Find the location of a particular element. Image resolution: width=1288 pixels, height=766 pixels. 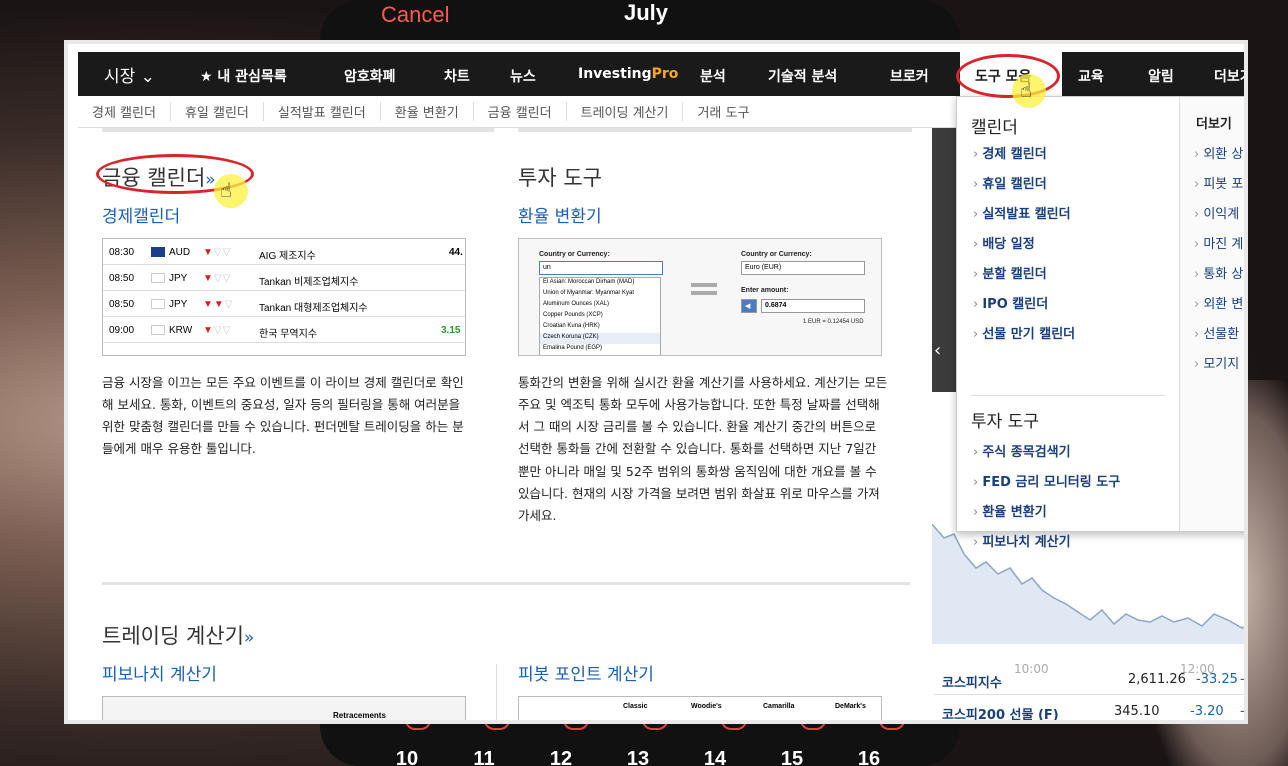

subnav-converter: 환율 변환기 is located at coordinates (427, 111).